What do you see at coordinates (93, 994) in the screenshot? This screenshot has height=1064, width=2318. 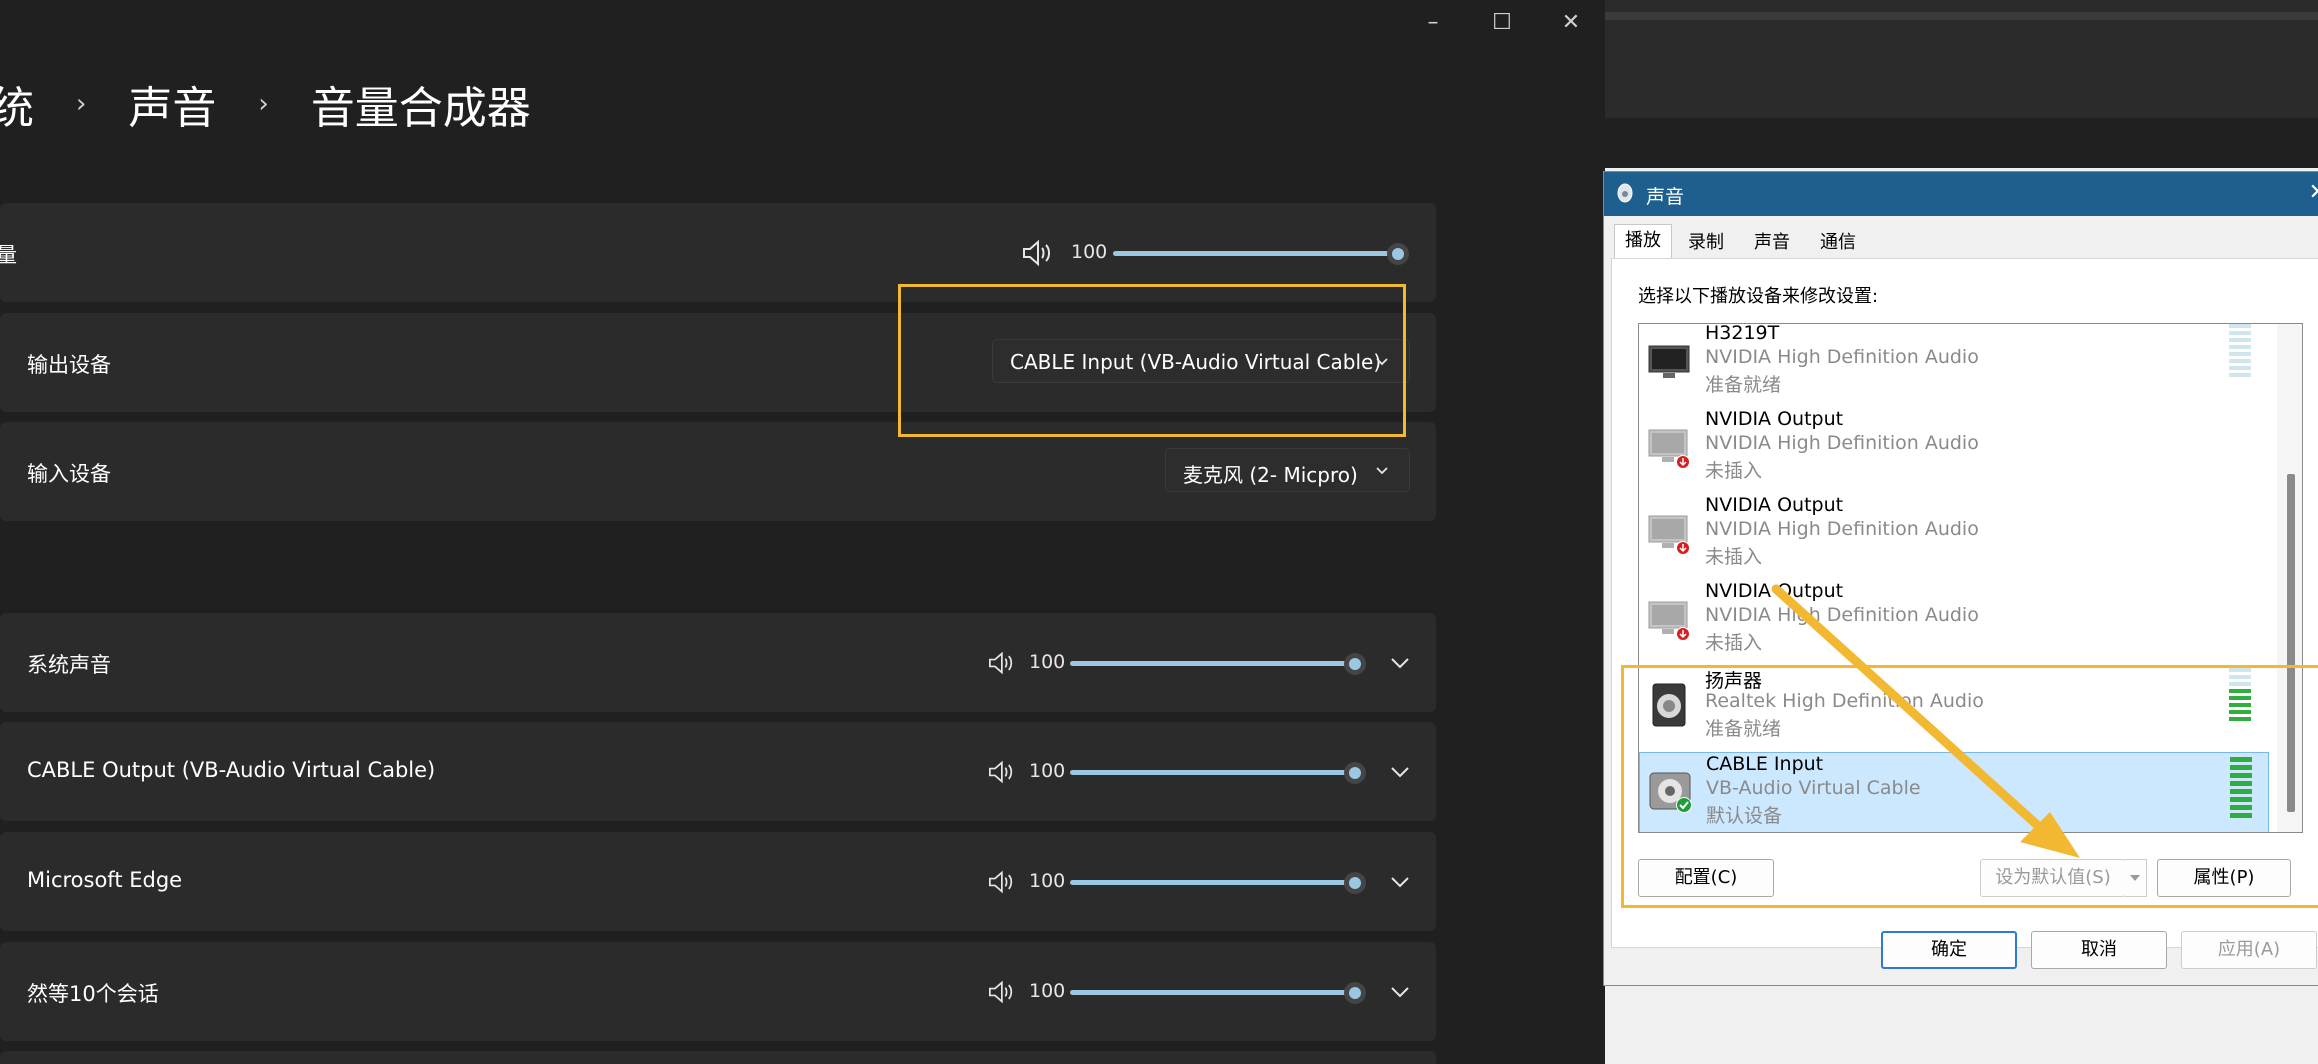 I see `app-name: 然等10个会话` at bounding box center [93, 994].